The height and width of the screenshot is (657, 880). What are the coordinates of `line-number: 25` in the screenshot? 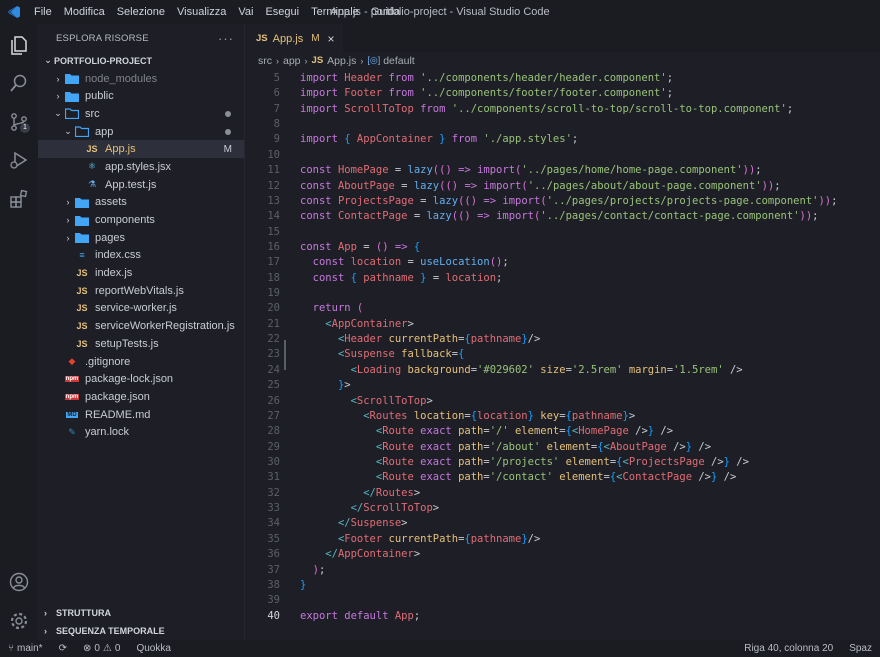 It's located at (273, 385).